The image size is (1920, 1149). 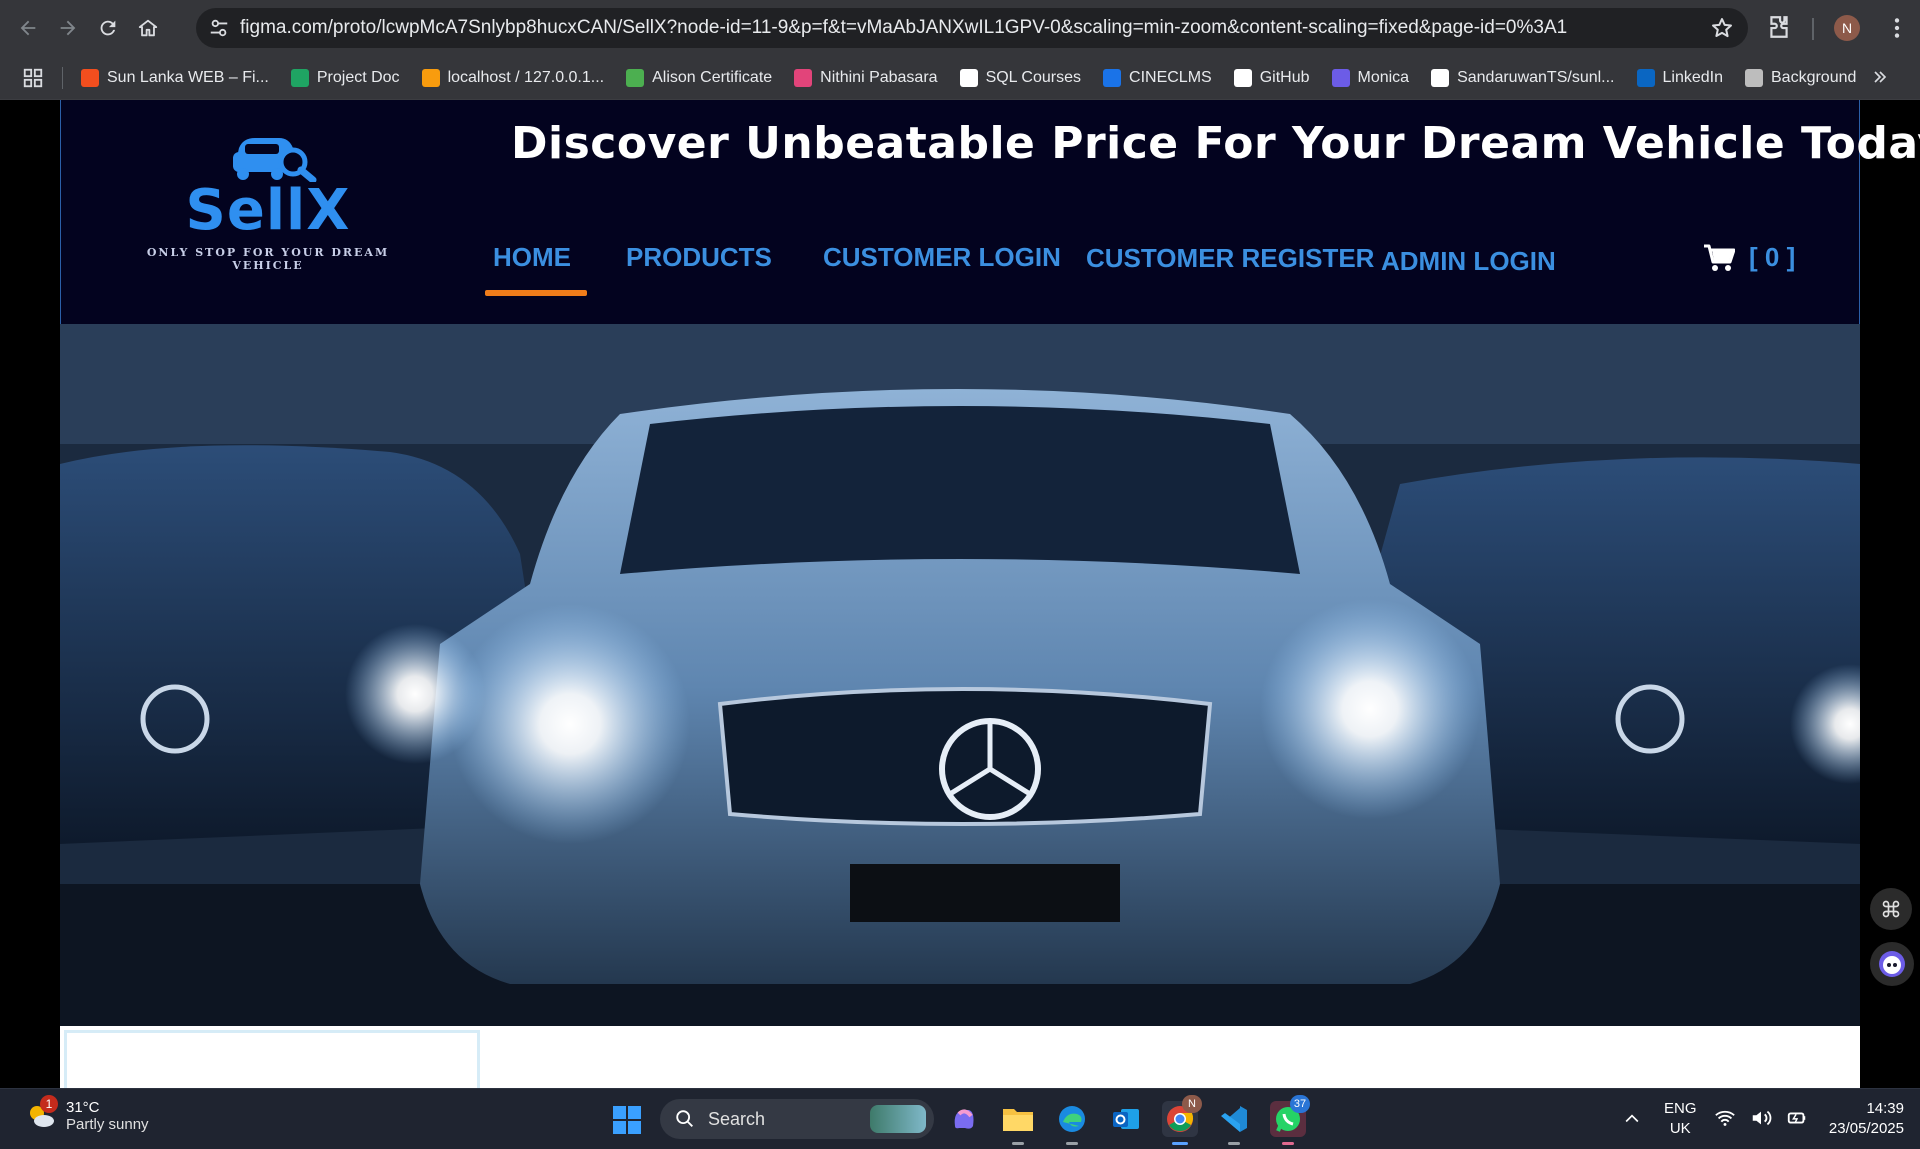 What do you see at coordinates (68, 28) in the screenshot?
I see `forward-button` at bounding box center [68, 28].